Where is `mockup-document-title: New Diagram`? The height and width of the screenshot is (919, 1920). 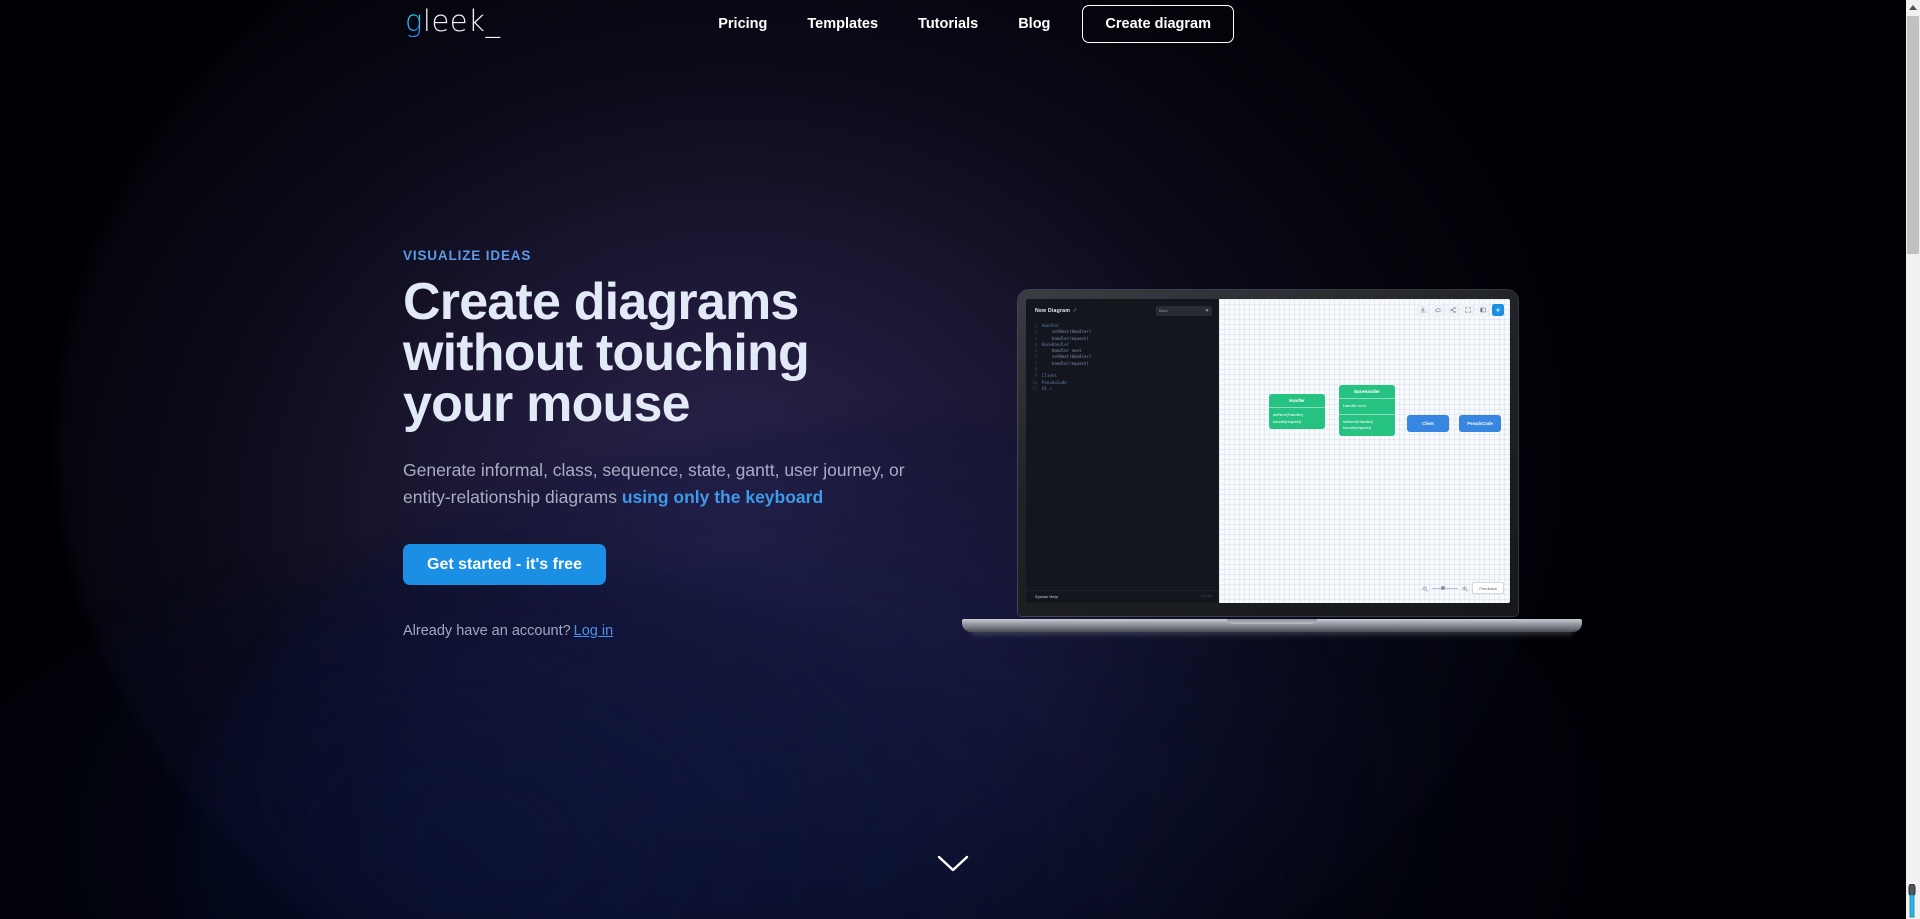 mockup-document-title: New Diagram is located at coordinates (1056, 311).